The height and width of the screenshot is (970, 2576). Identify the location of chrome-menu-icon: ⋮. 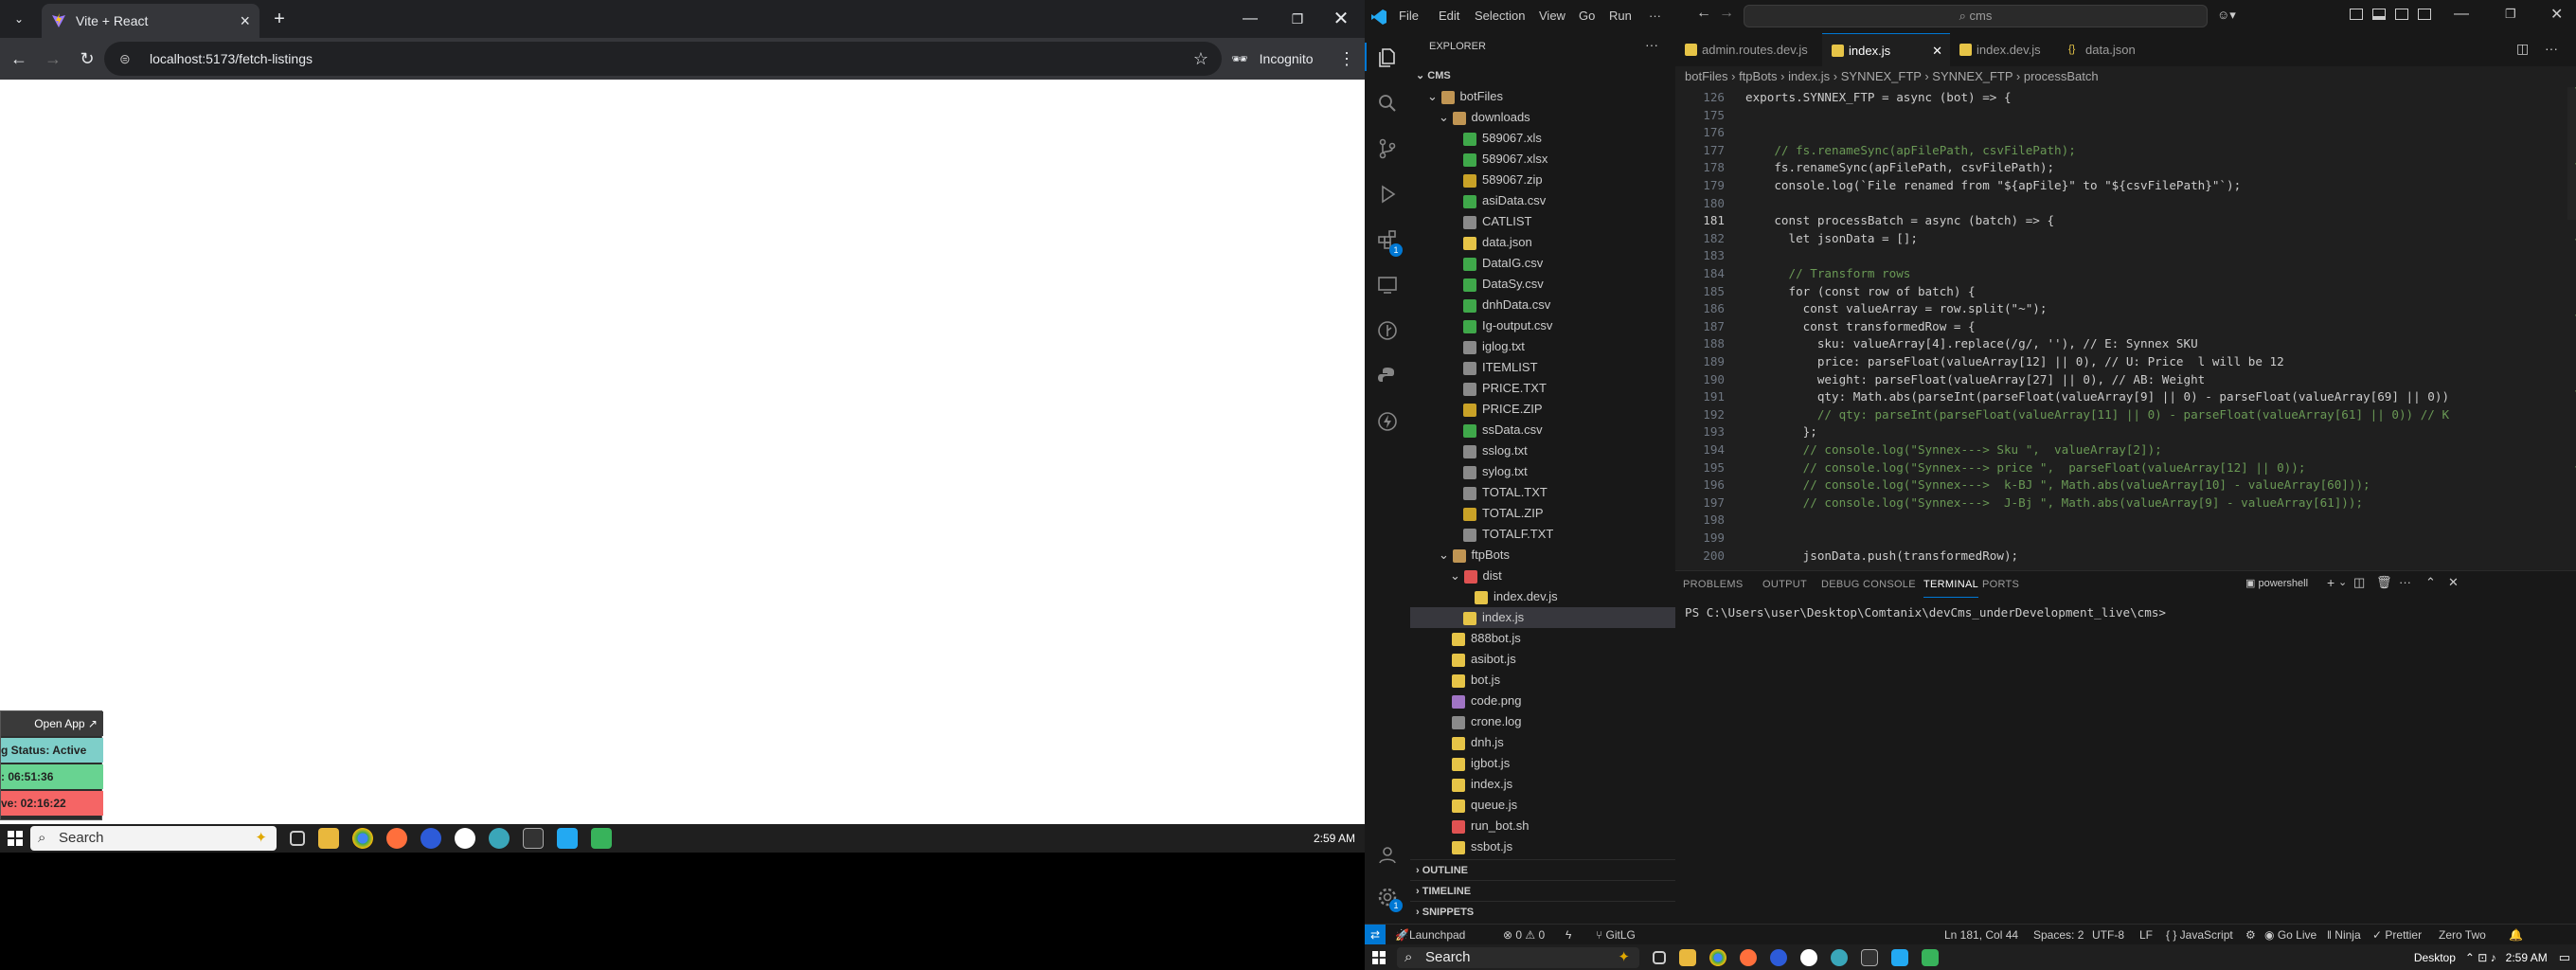
(1346, 59).